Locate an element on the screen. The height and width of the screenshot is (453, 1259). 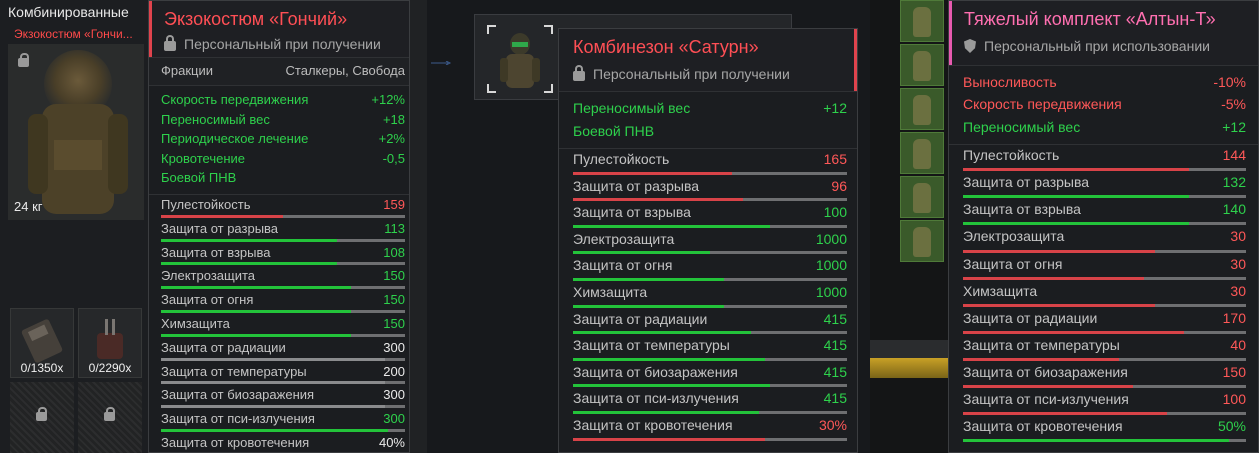
ammo-slot-2: 0/2290x is located at coordinates (110, 343).